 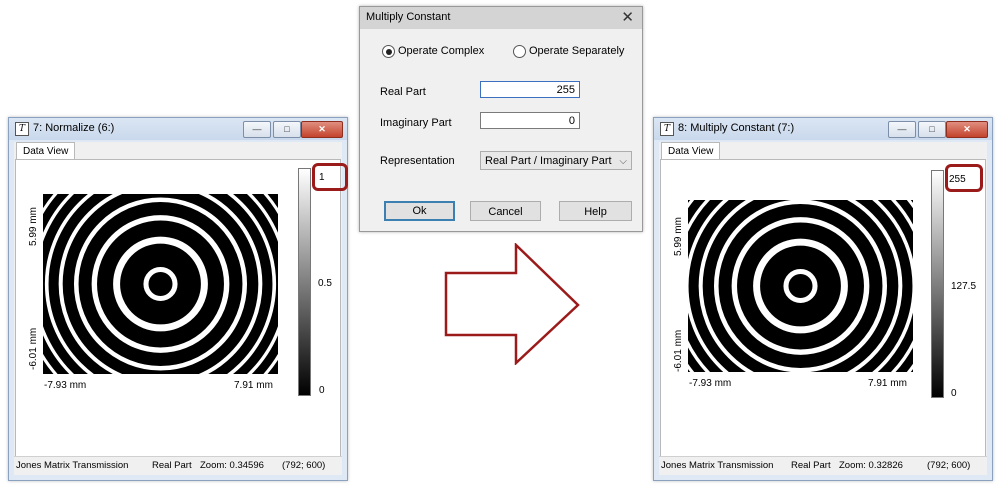 What do you see at coordinates (595, 211) in the screenshot?
I see `help-button: Help` at bounding box center [595, 211].